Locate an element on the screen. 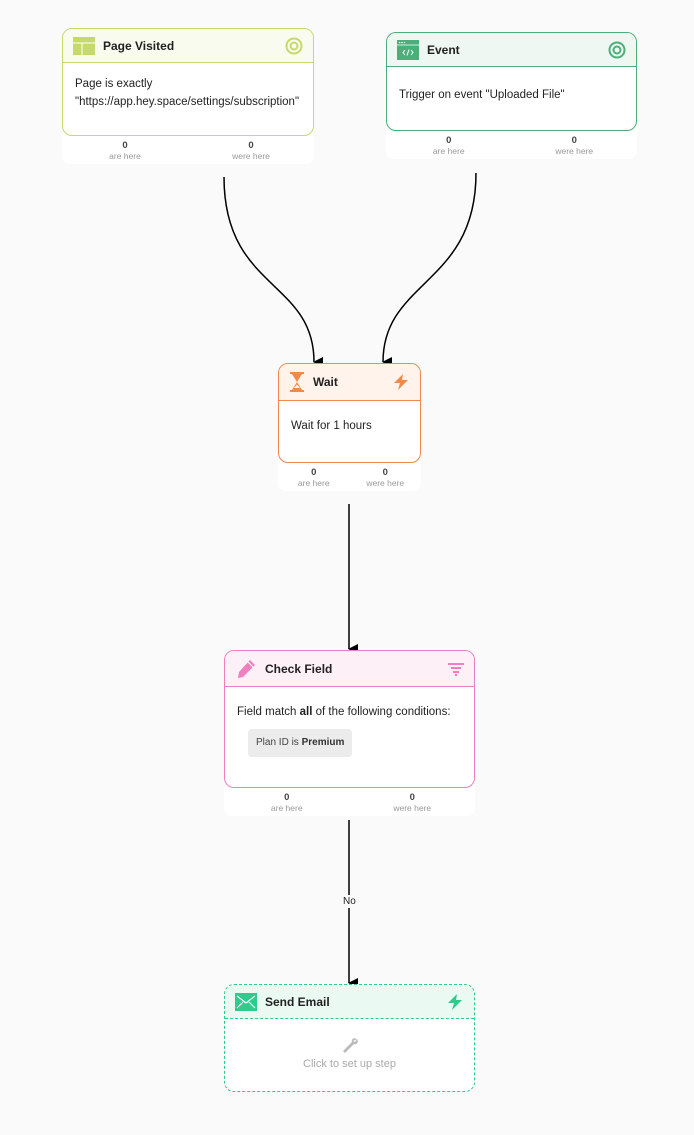  edge-label-no: No is located at coordinates (349, 901).